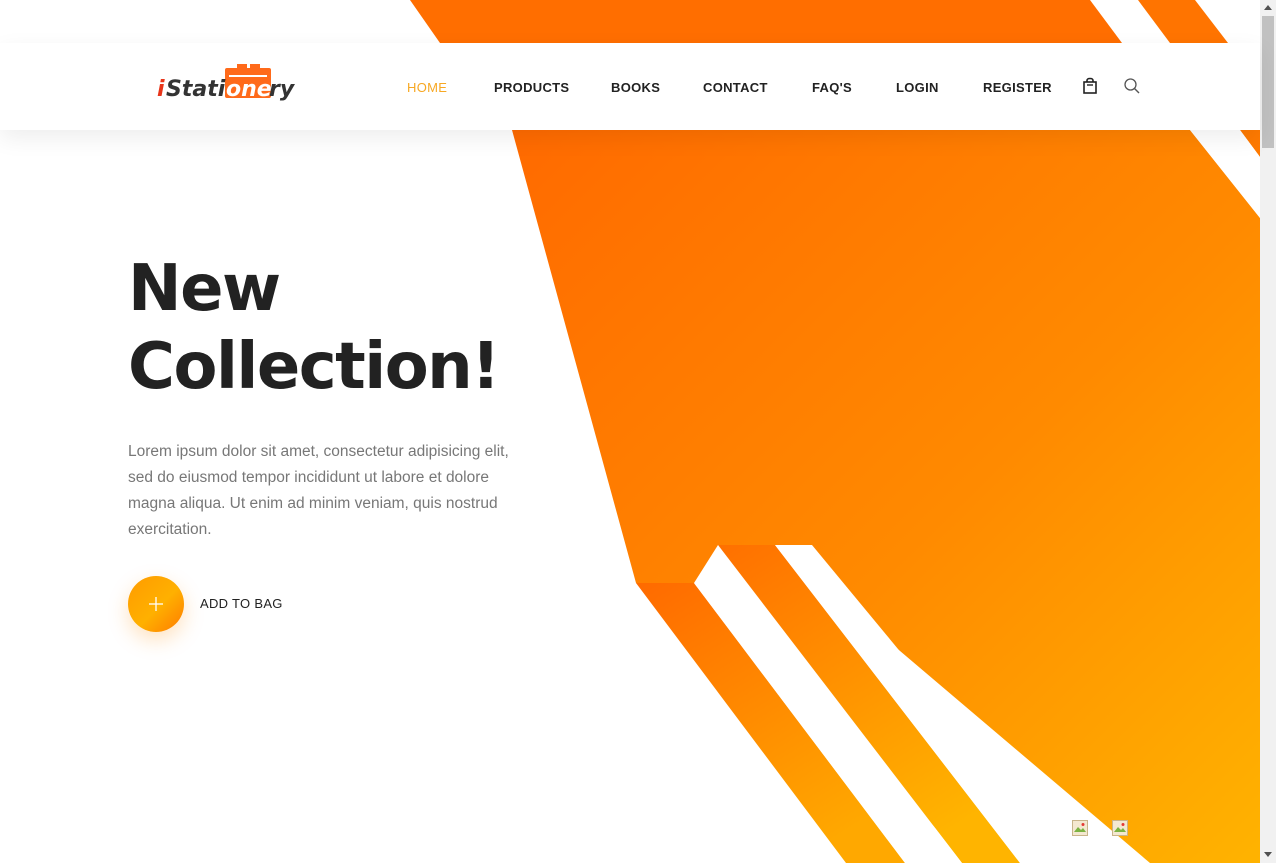  Describe the element at coordinates (1268, 7) in the screenshot. I see `scroll-up-arrow-icon` at that location.